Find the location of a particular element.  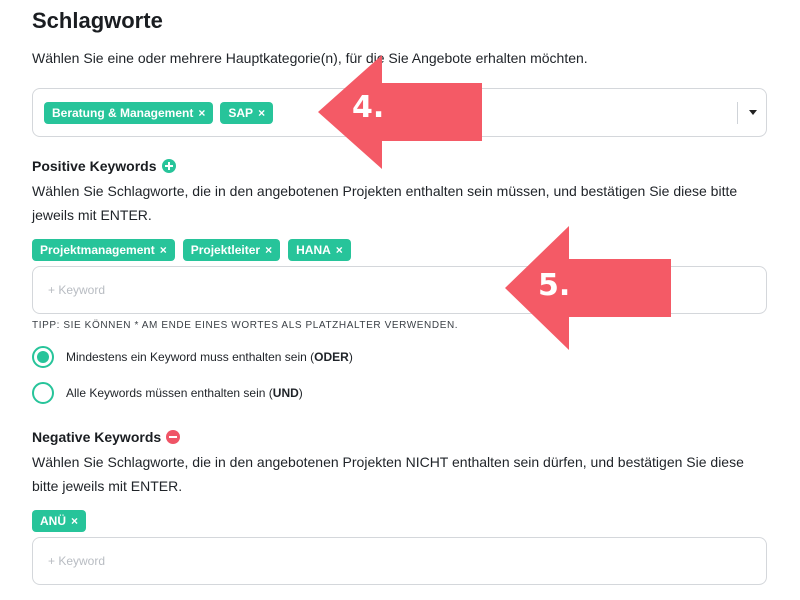

negative-keyword-input is located at coordinates (399, 561).